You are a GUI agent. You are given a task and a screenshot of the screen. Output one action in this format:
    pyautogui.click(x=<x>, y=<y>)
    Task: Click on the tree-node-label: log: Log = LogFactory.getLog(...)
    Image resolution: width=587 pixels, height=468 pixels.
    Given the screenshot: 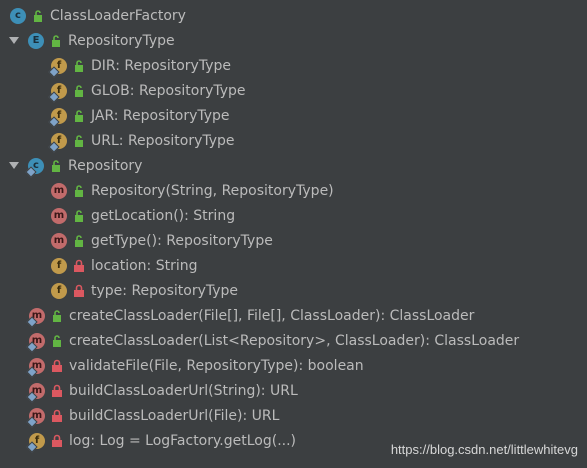 What is the action you would take?
    pyautogui.click(x=183, y=440)
    